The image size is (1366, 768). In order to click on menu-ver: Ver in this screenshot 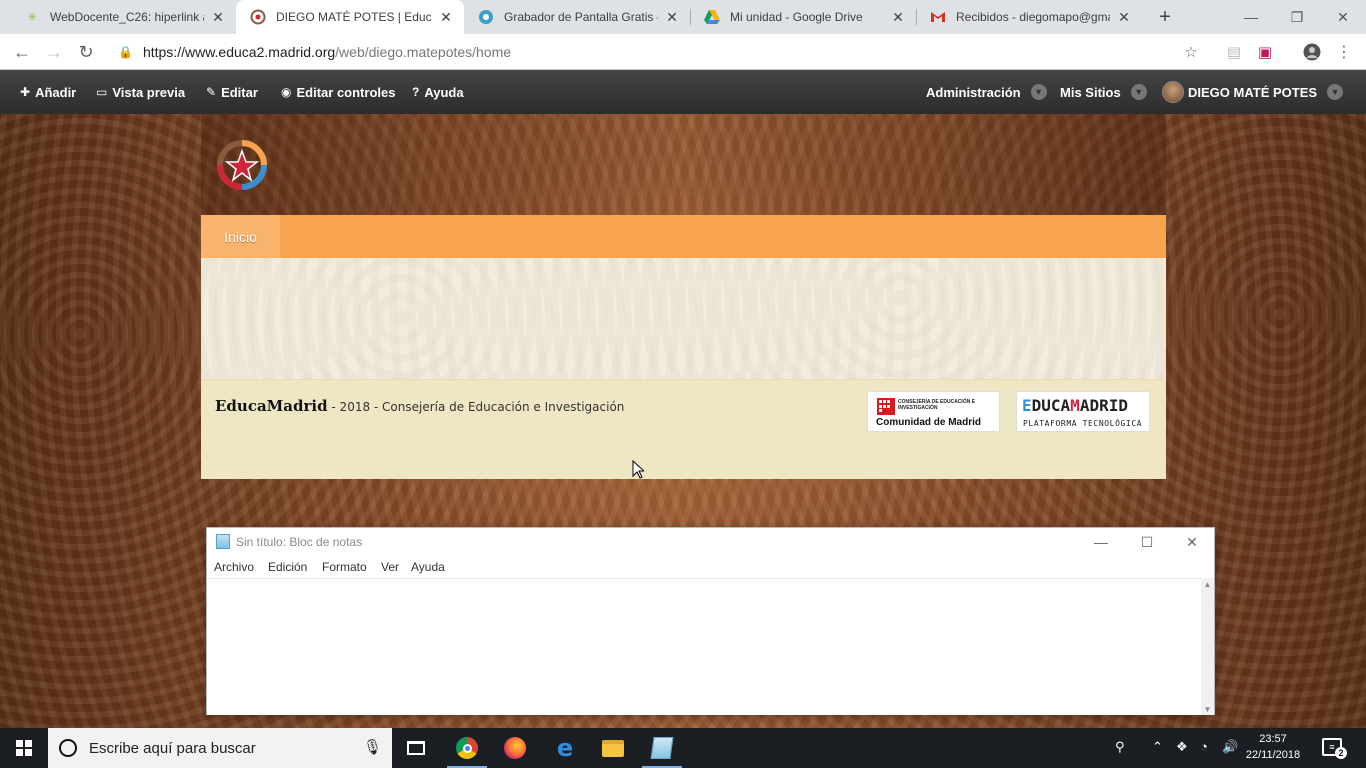, I will do `click(390, 567)`.